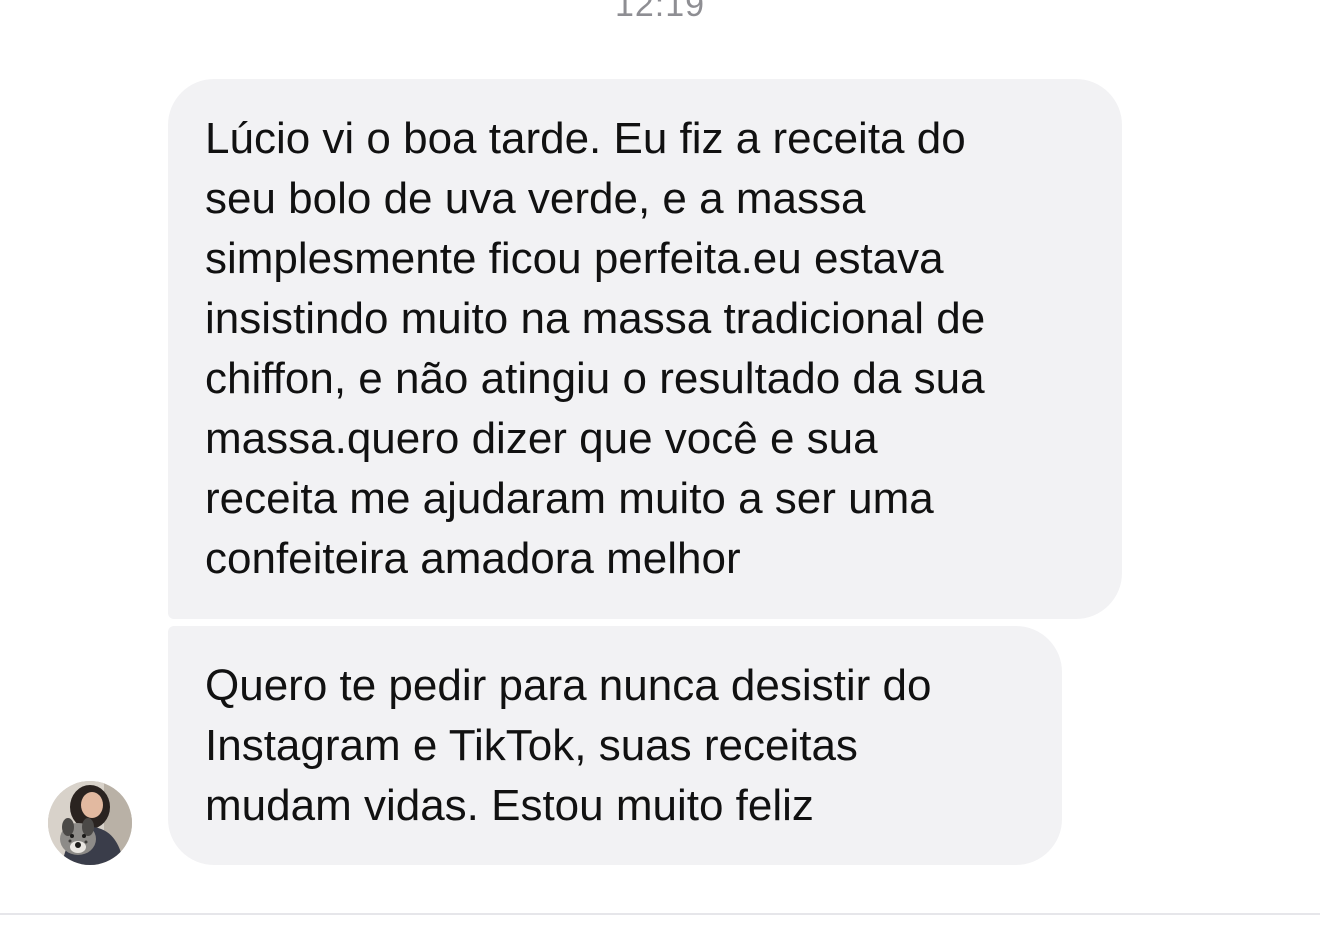 Image resolution: width=1320 pixels, height=950 pixels. What do you see at coordinates (660, 914) in the screenshot?
I see `composer-divider` at bounding box center [660, 914].